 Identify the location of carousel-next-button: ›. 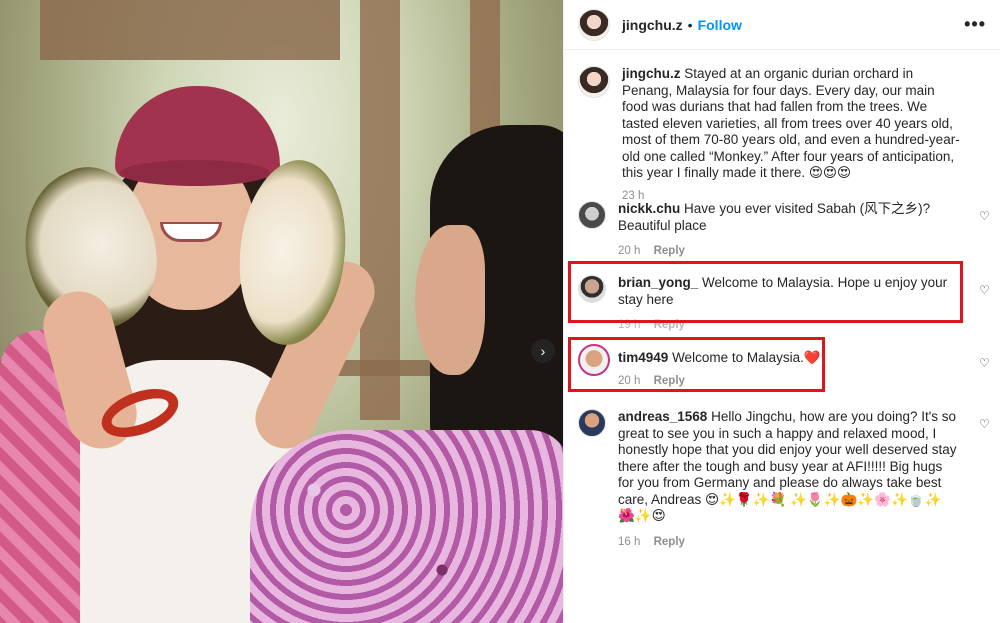
(543, 351).